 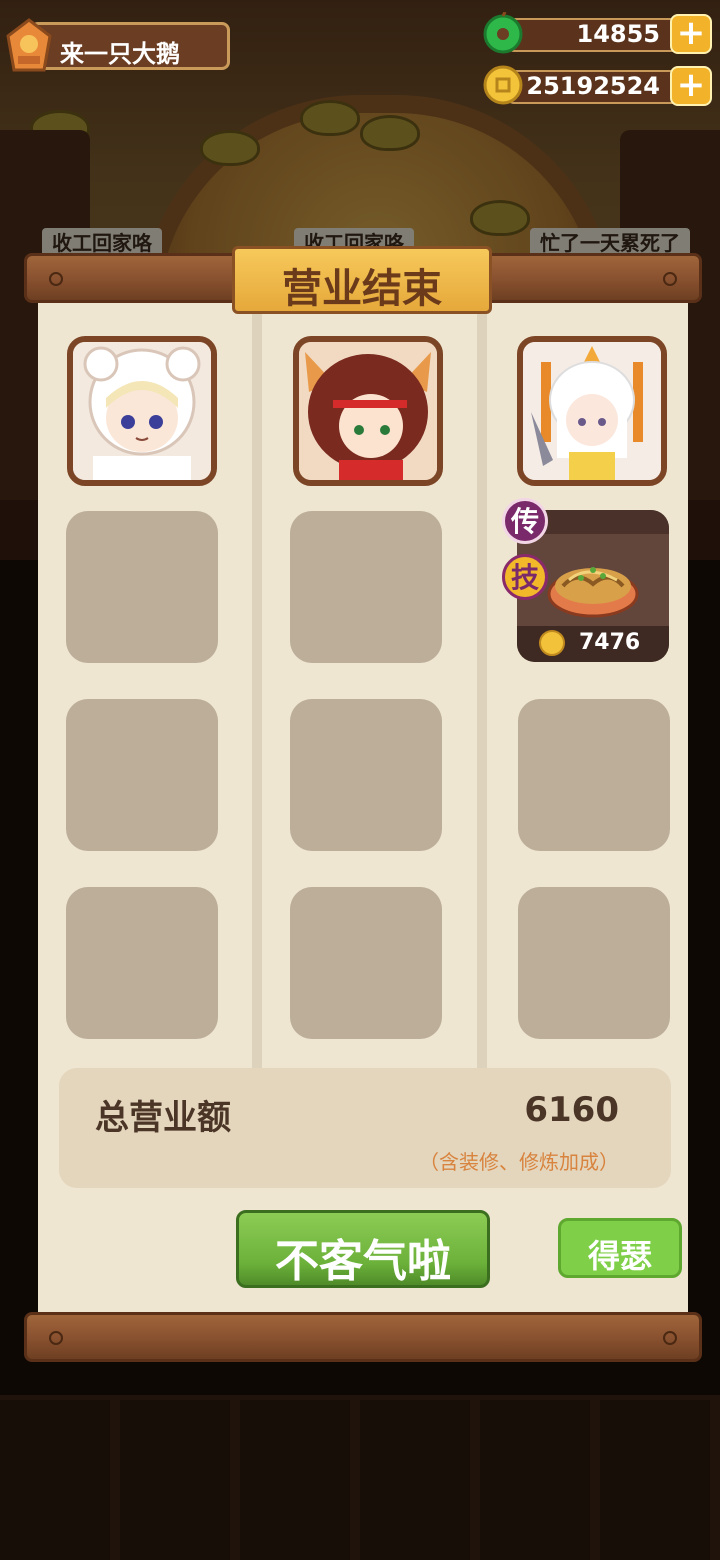 I want to click on jade-icon, so click(x=503, y=33).